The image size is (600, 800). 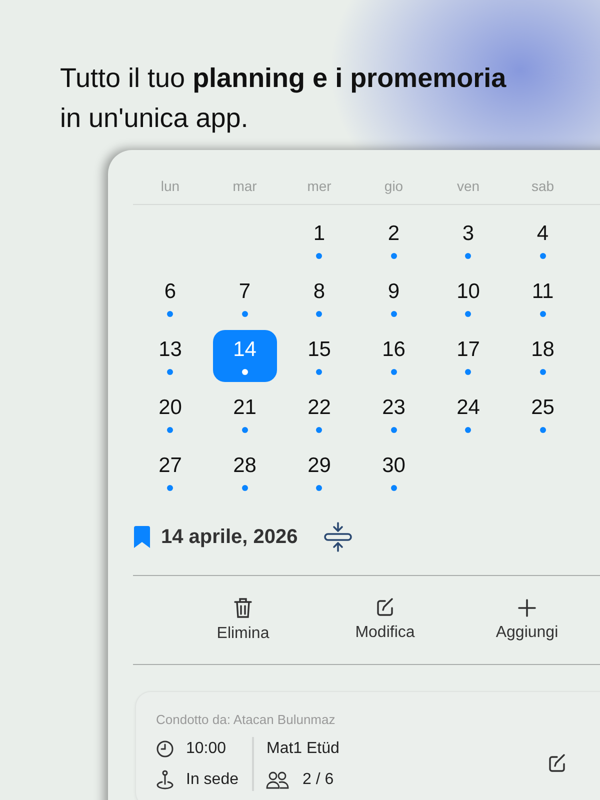 I want to click on headline: Tutto il tuo planning e i promemoria in un'unica app., so click(x=283, y=98).